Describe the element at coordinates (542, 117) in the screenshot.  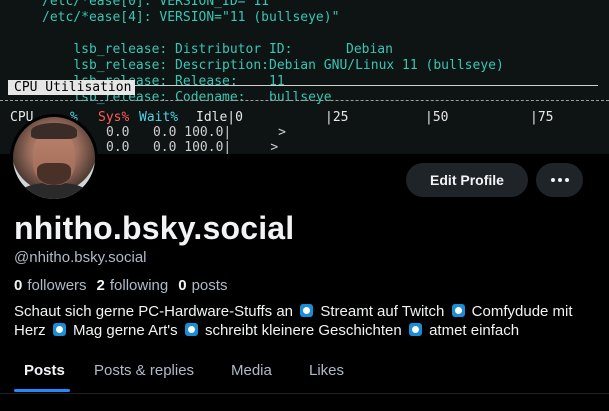
I see `cpu-scale-75: |75` at that location.